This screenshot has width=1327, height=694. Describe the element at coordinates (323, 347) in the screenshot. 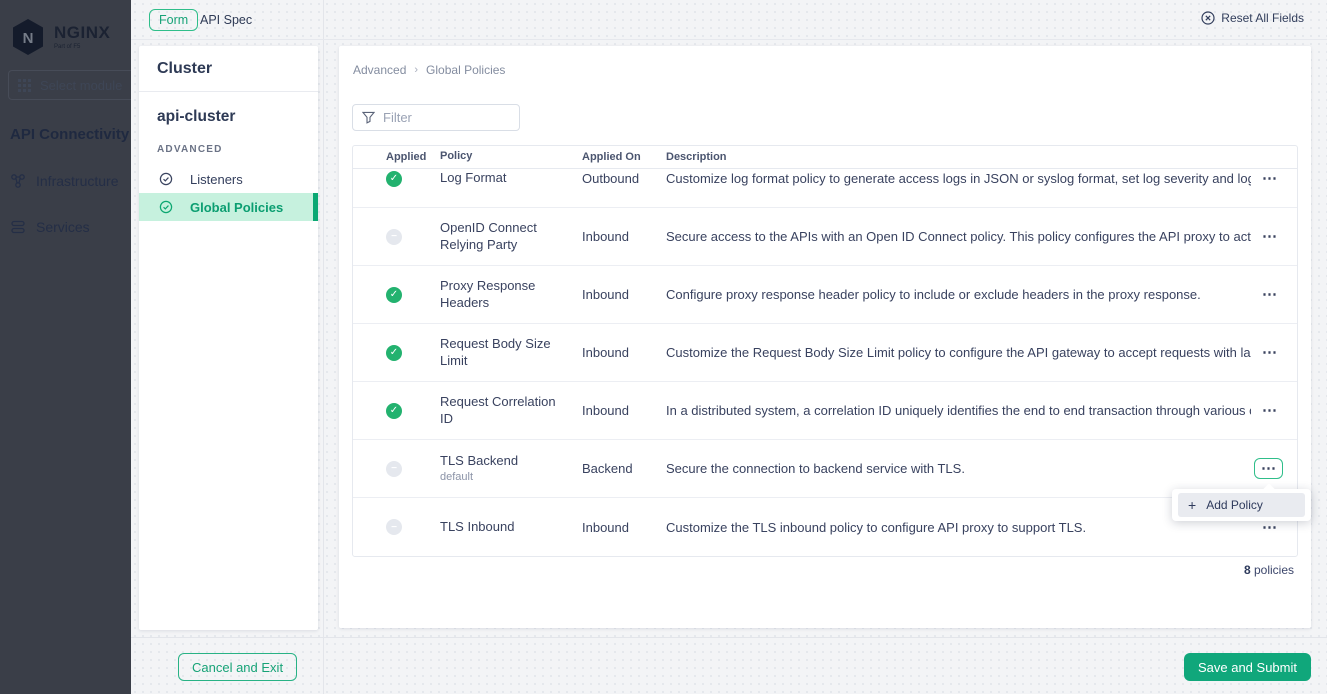

I see `column-divider` at that location.